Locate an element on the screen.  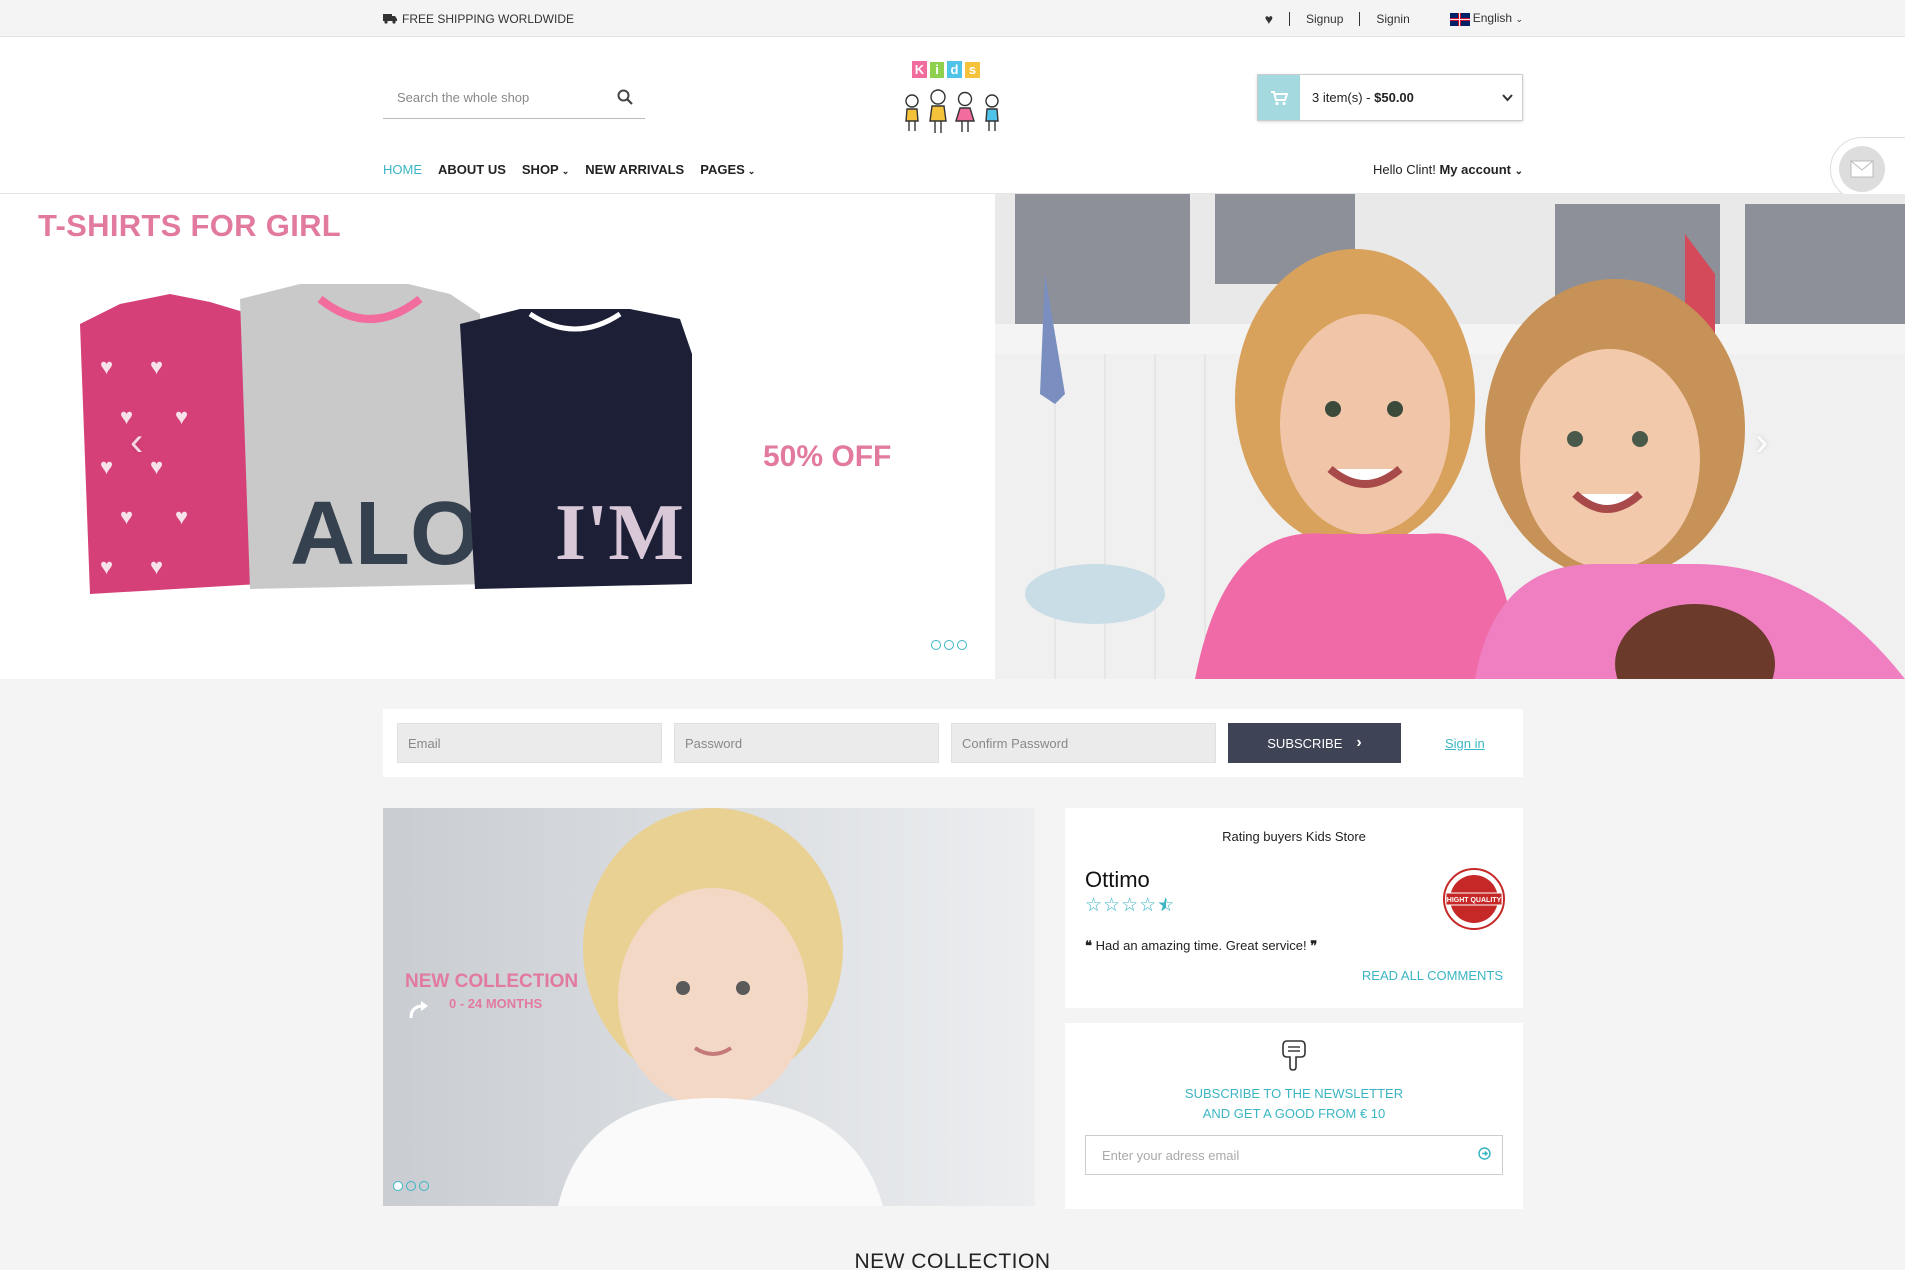
main-nav: HOME ABOUT US SHOP ⌄ NEW ARRIVALS PAGES ⌄ is located at coordinates (569, 169).